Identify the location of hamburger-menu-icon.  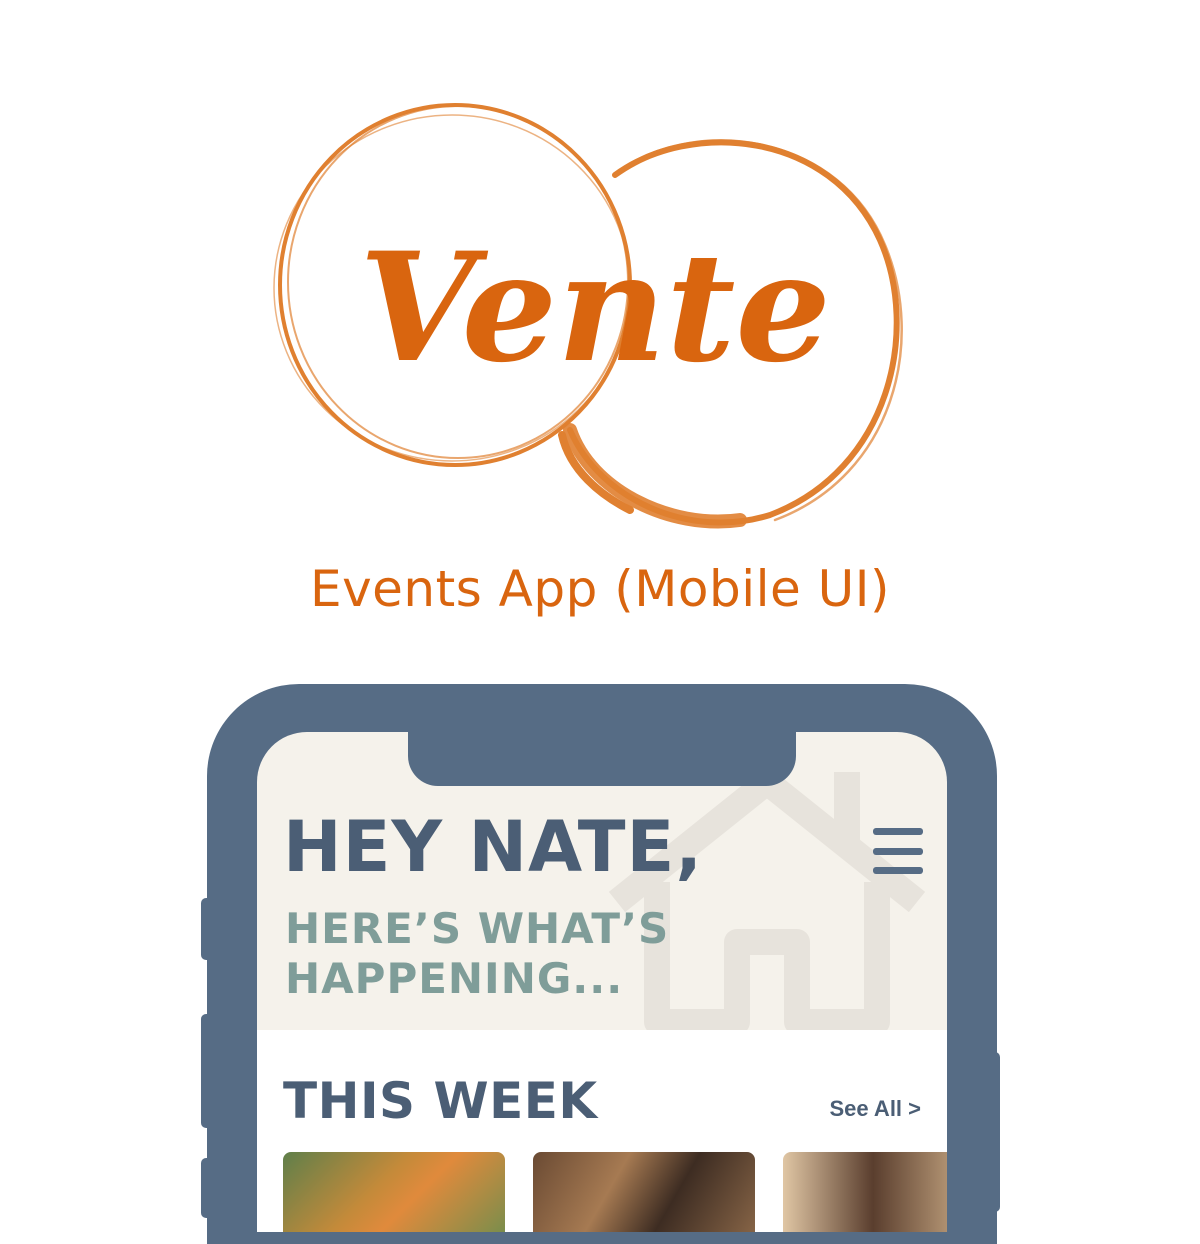
(898, 851).